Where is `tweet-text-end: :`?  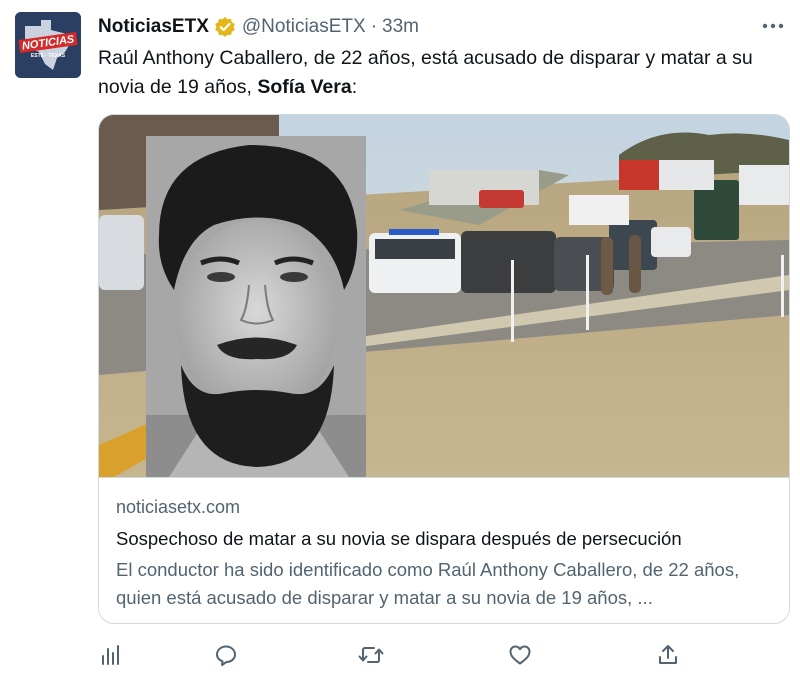
tweet-text-end: : is located at coordinates (354, 87).